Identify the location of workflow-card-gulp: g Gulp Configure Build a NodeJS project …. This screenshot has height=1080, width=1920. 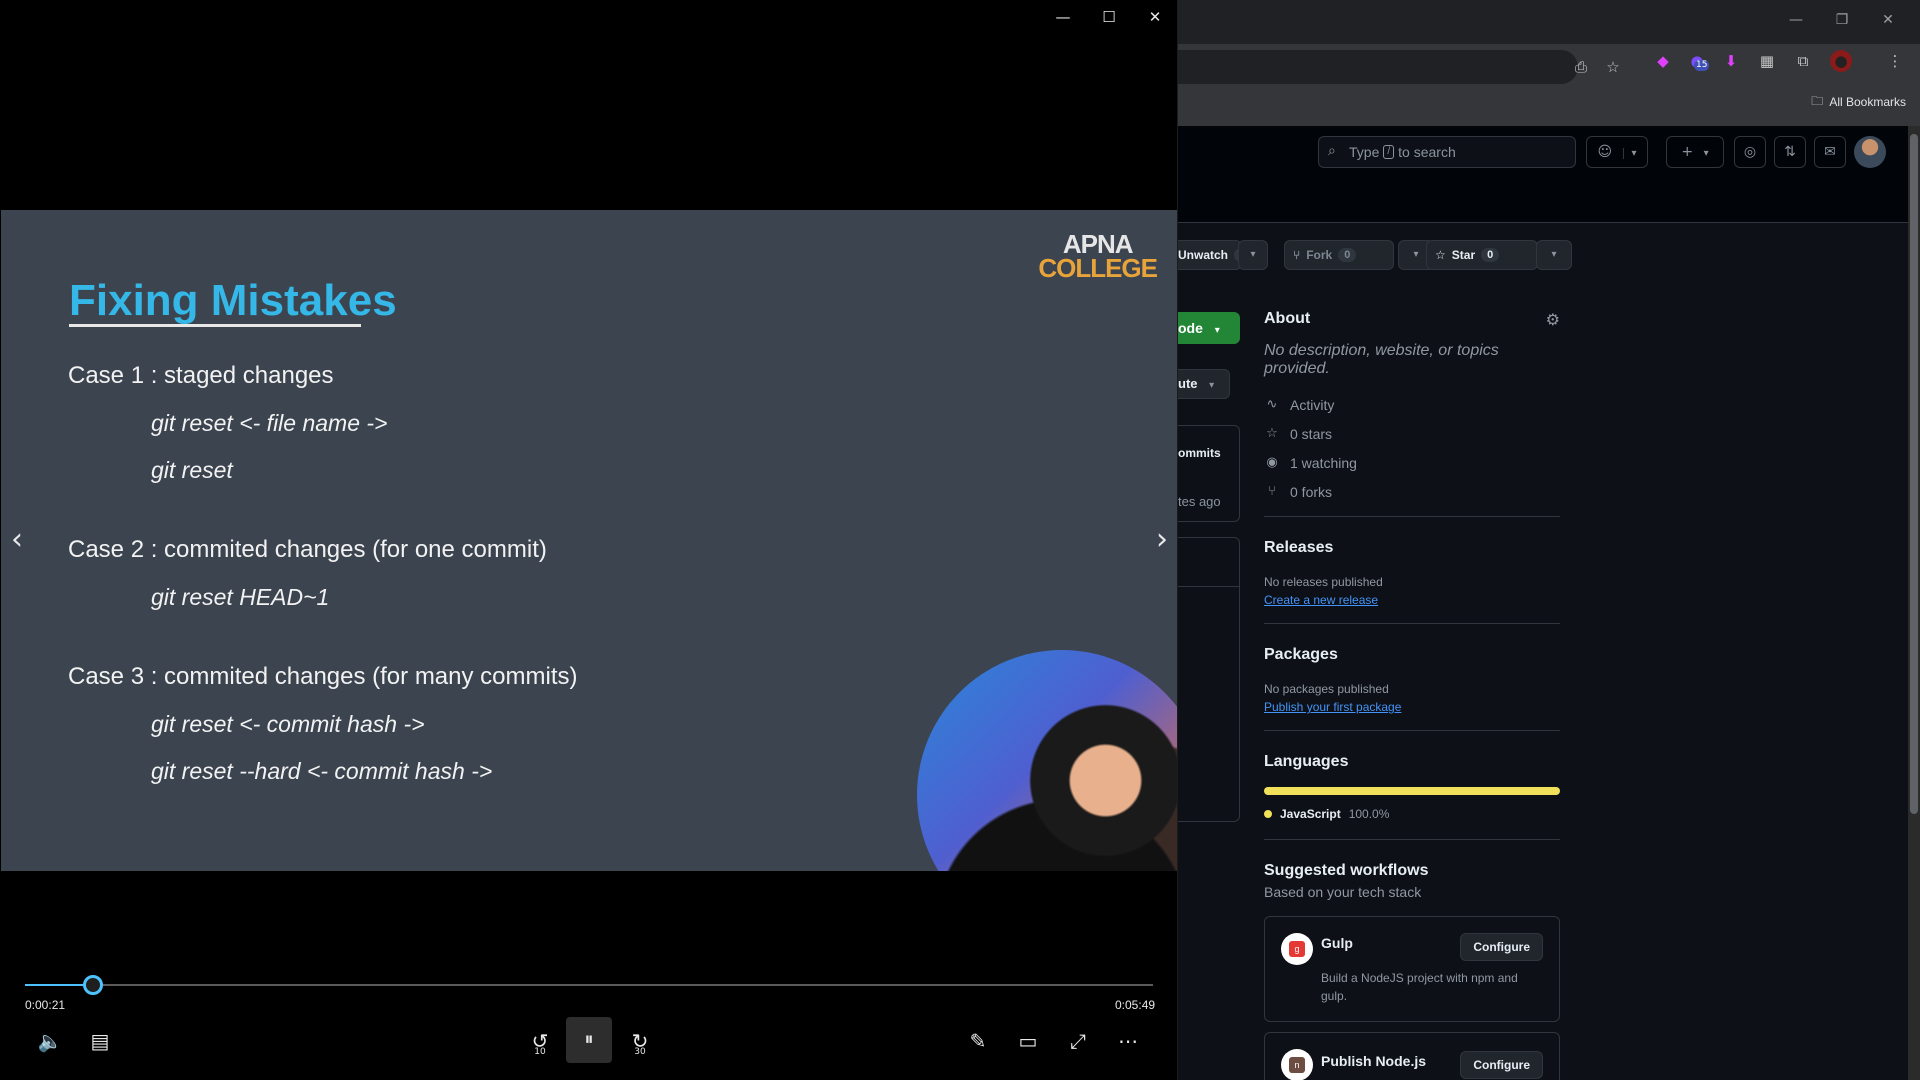
(1412, 969).